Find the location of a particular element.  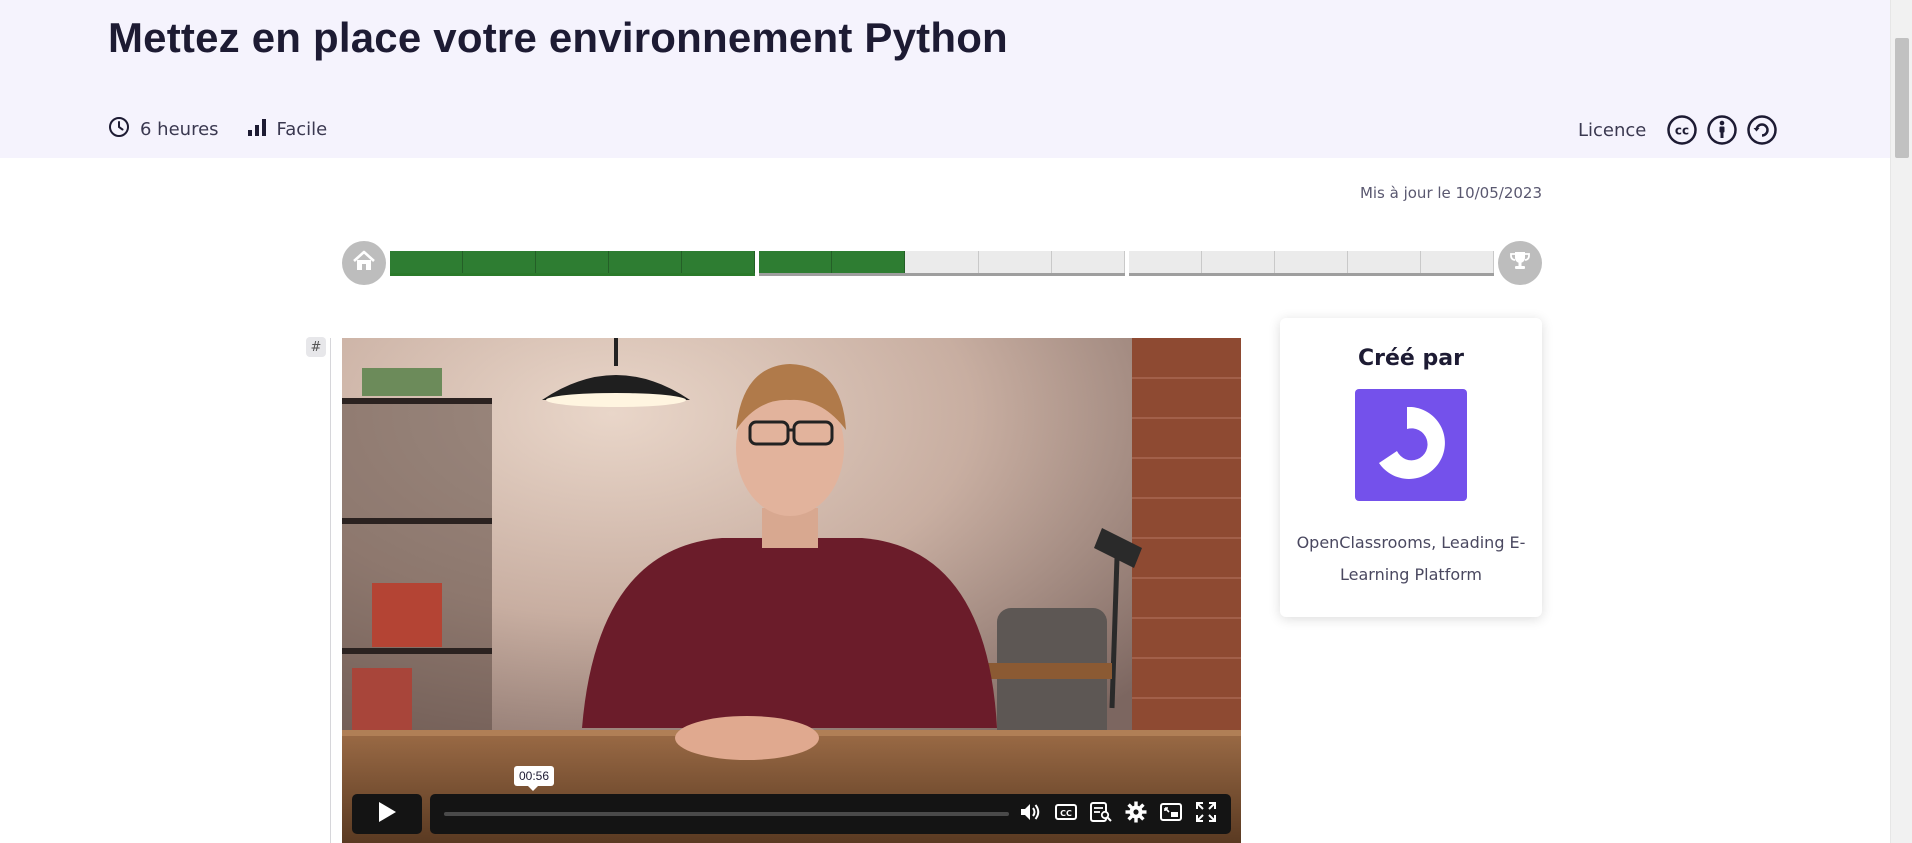

seek-bar is located at coordinates (726, 814).